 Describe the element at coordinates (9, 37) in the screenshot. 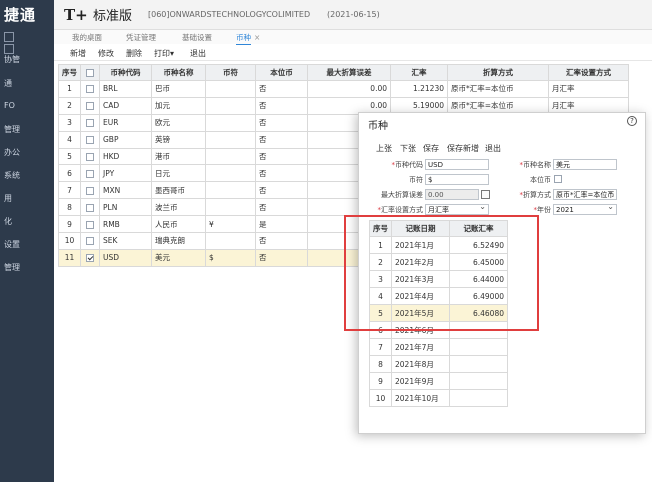

I see `sidebar-tool-icon` at that location.